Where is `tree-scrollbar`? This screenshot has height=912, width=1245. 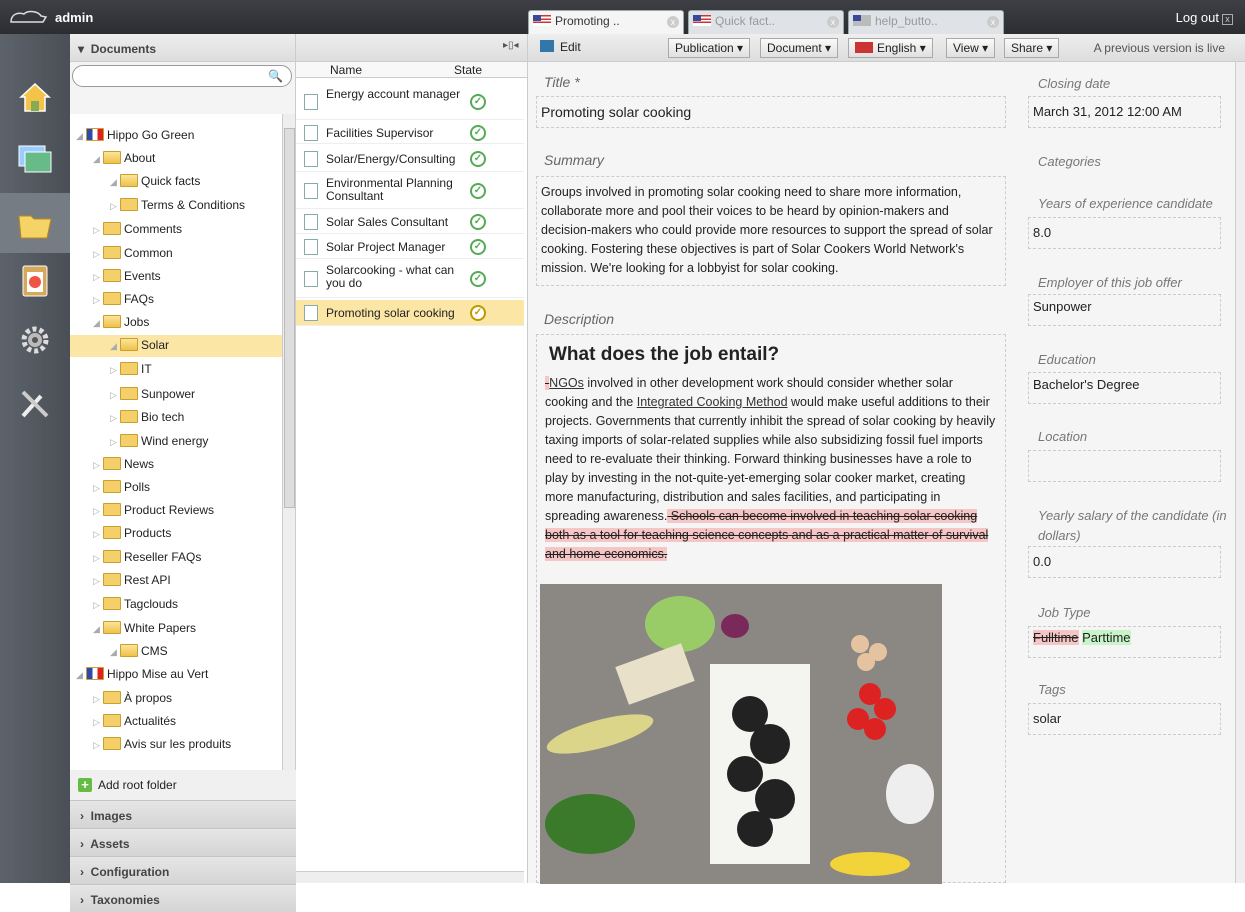
tree-scrollbar is located at coordinates (288, 442).